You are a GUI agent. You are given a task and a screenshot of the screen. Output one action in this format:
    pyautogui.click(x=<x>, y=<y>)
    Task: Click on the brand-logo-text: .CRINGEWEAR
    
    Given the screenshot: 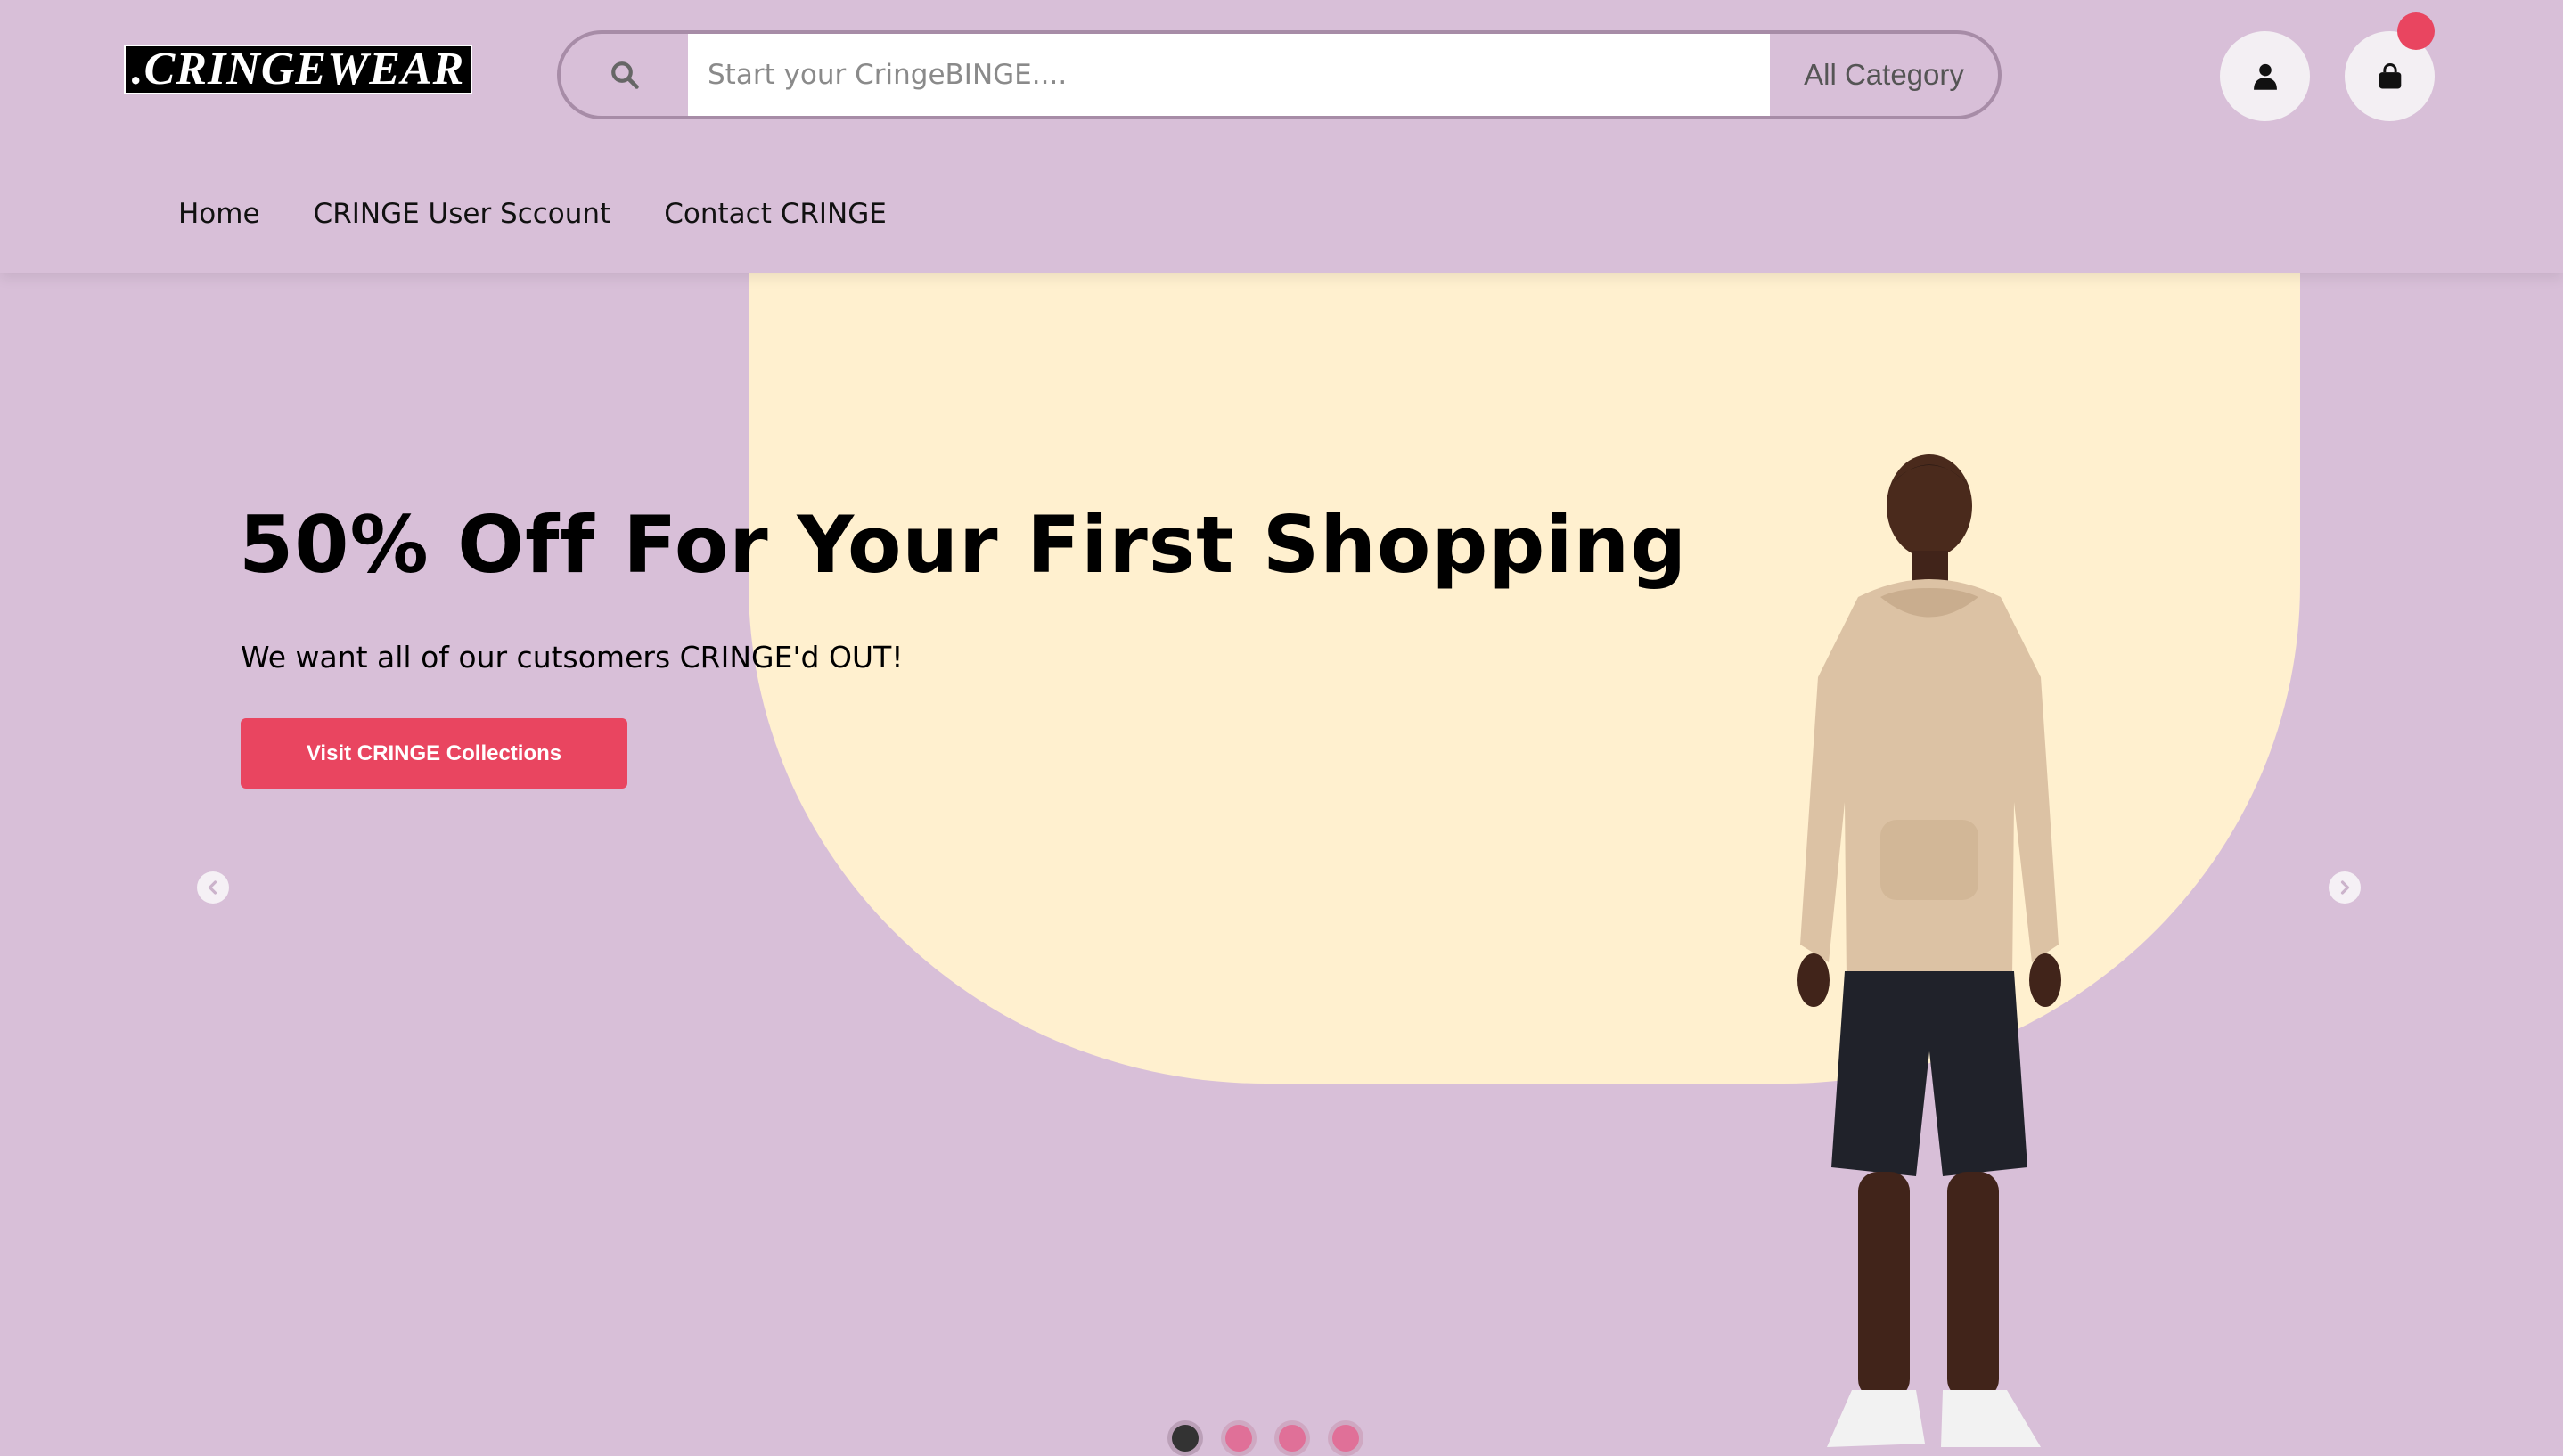 What is the action you would take?
    pyautogui.click(x=298, y=69)
    